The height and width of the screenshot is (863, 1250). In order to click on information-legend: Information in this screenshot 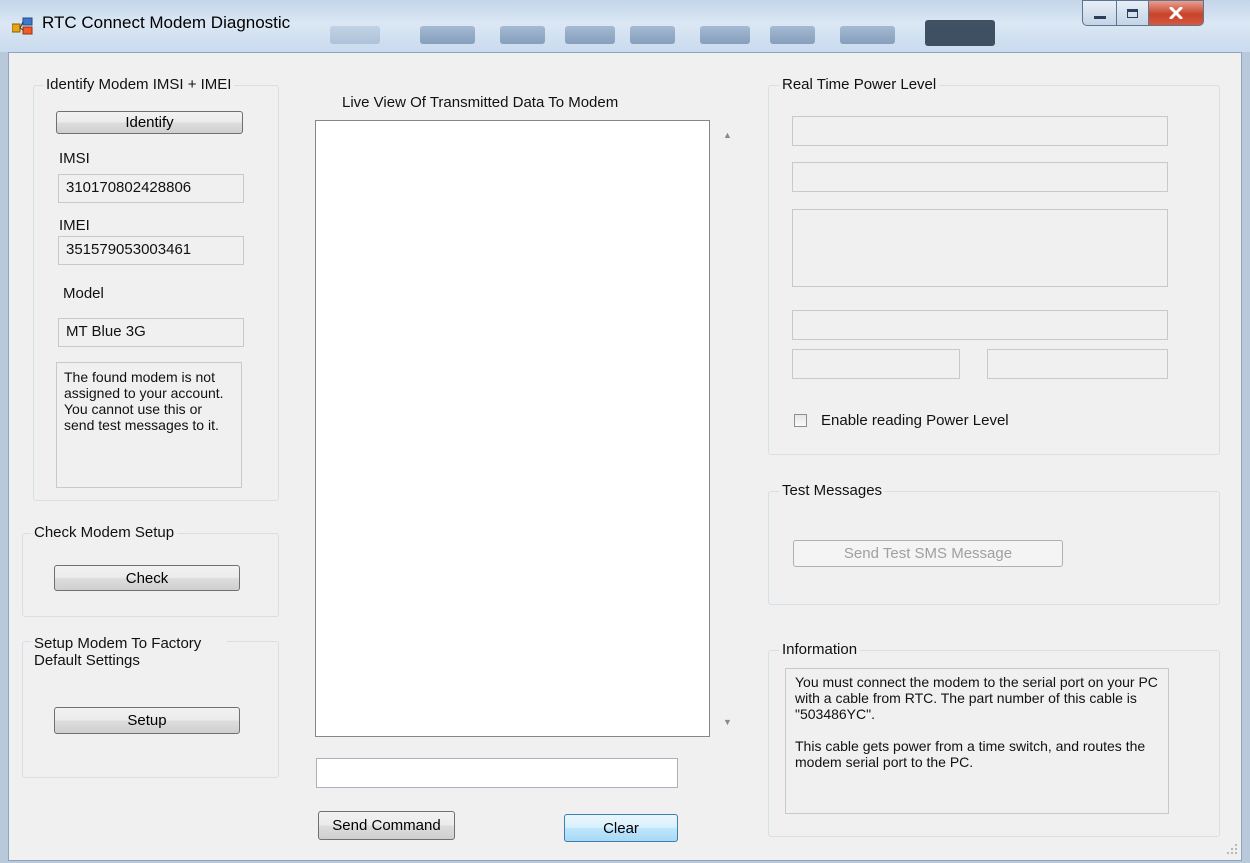, I will do `click(820, 650)`.